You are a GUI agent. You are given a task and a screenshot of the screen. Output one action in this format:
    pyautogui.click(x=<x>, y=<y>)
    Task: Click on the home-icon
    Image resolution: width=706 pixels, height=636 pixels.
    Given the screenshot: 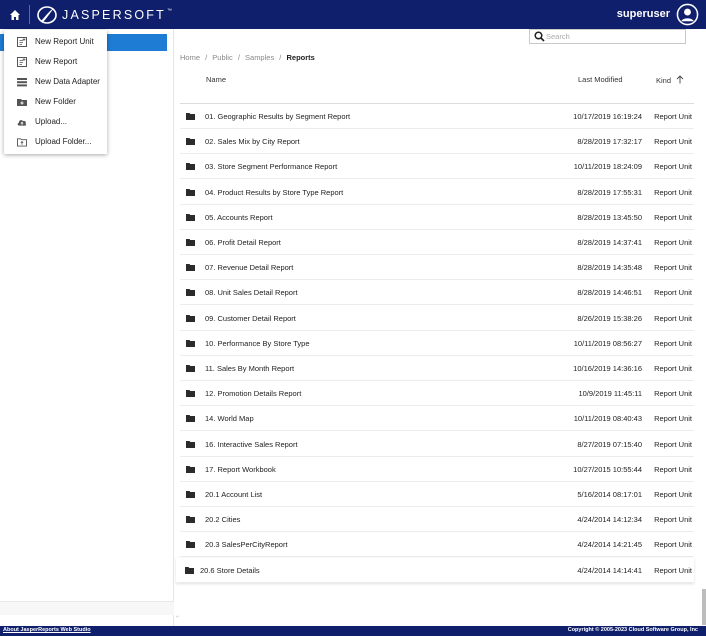 What is the action you would take?
    pyautogui.click(x=14, y=14)
    